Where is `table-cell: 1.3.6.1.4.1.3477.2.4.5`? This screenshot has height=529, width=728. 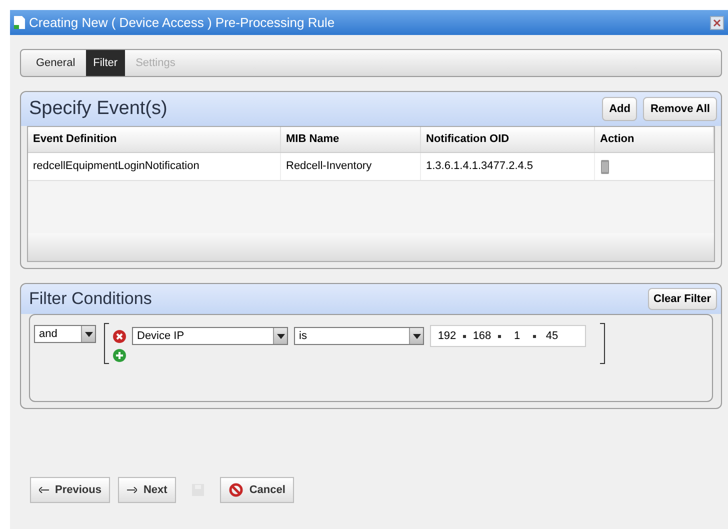 table-cell: 1.3.6.1.4.1.3477.2.4.5 is located at coordinates (508, 166).